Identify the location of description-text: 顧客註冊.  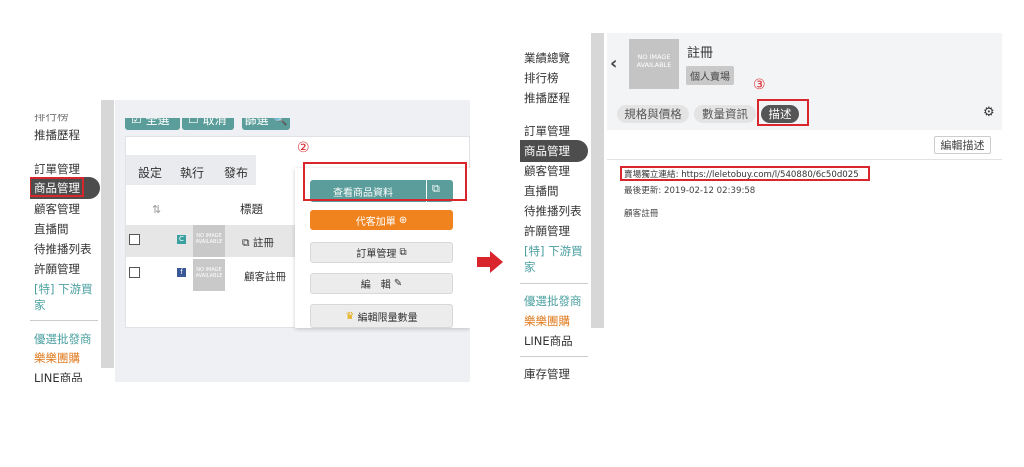
(641, 214).